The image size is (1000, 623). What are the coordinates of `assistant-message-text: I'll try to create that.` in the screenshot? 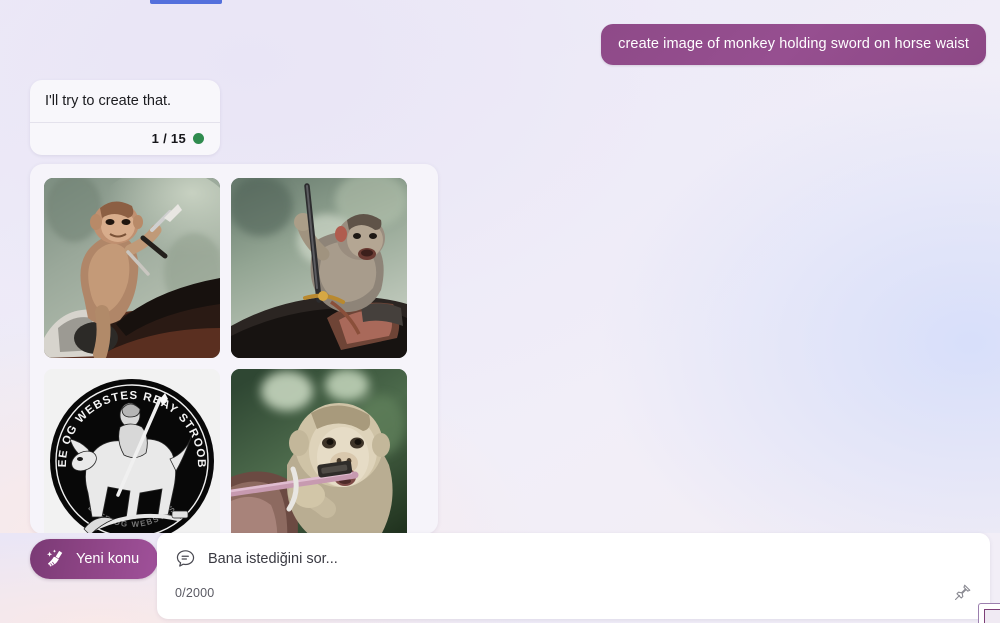 It's located at (108, 101).